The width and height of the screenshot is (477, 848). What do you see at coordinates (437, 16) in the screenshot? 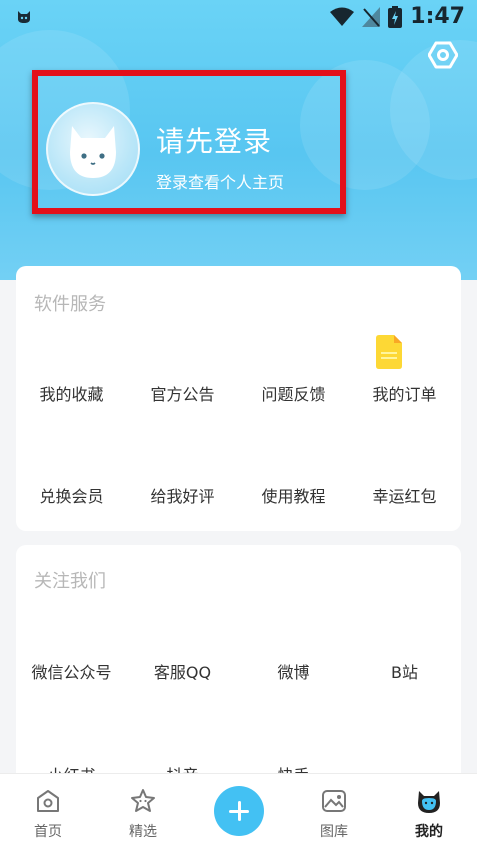
I see `status-time: 1:47` at bounding box center [437, 16].